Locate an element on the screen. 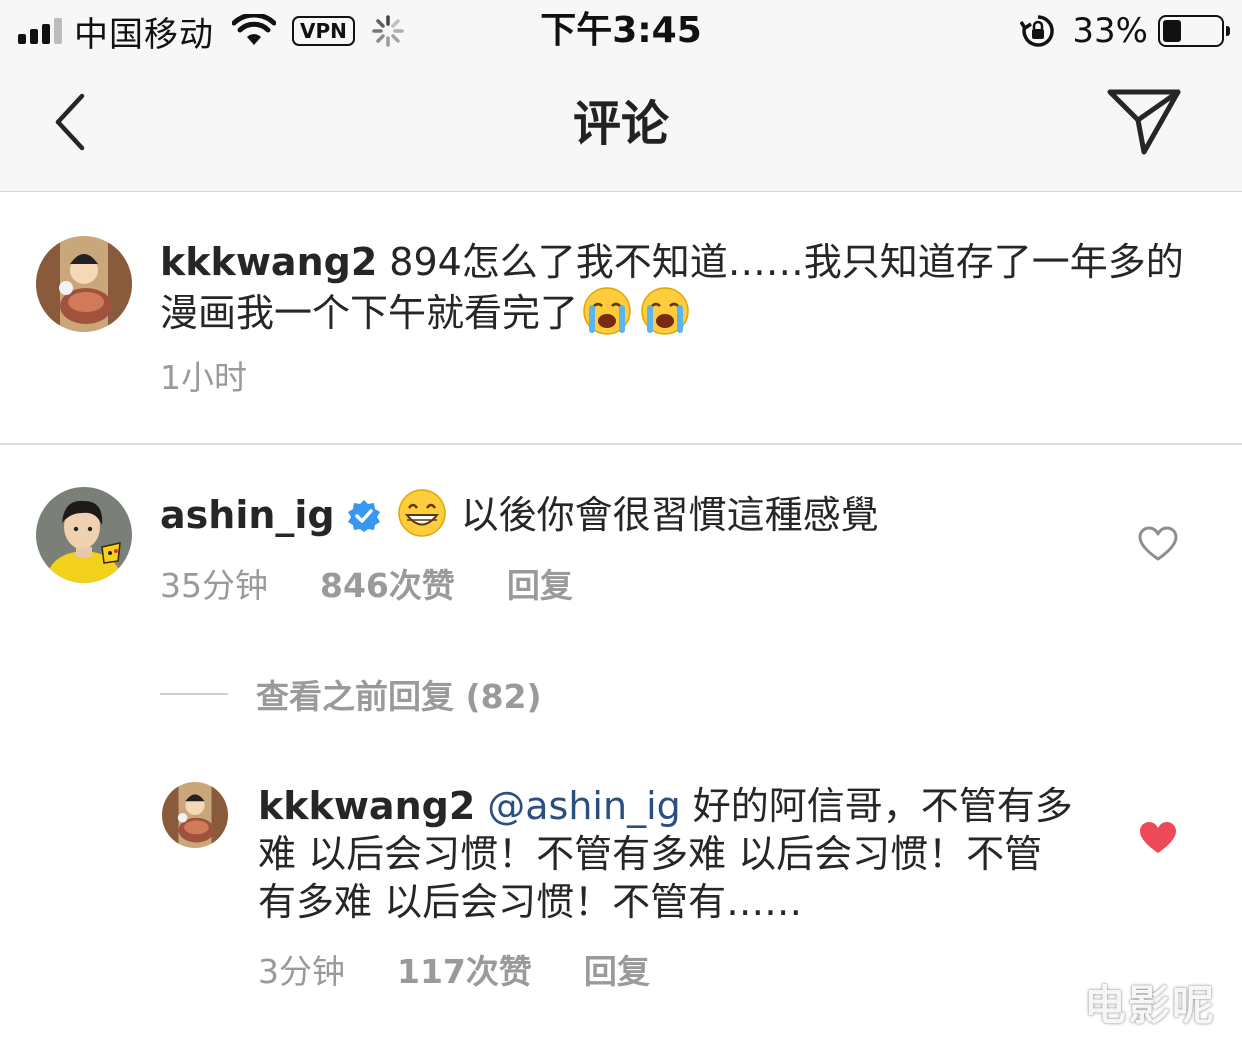  comment-time: 1小时 is located at coordinates (203, 377).